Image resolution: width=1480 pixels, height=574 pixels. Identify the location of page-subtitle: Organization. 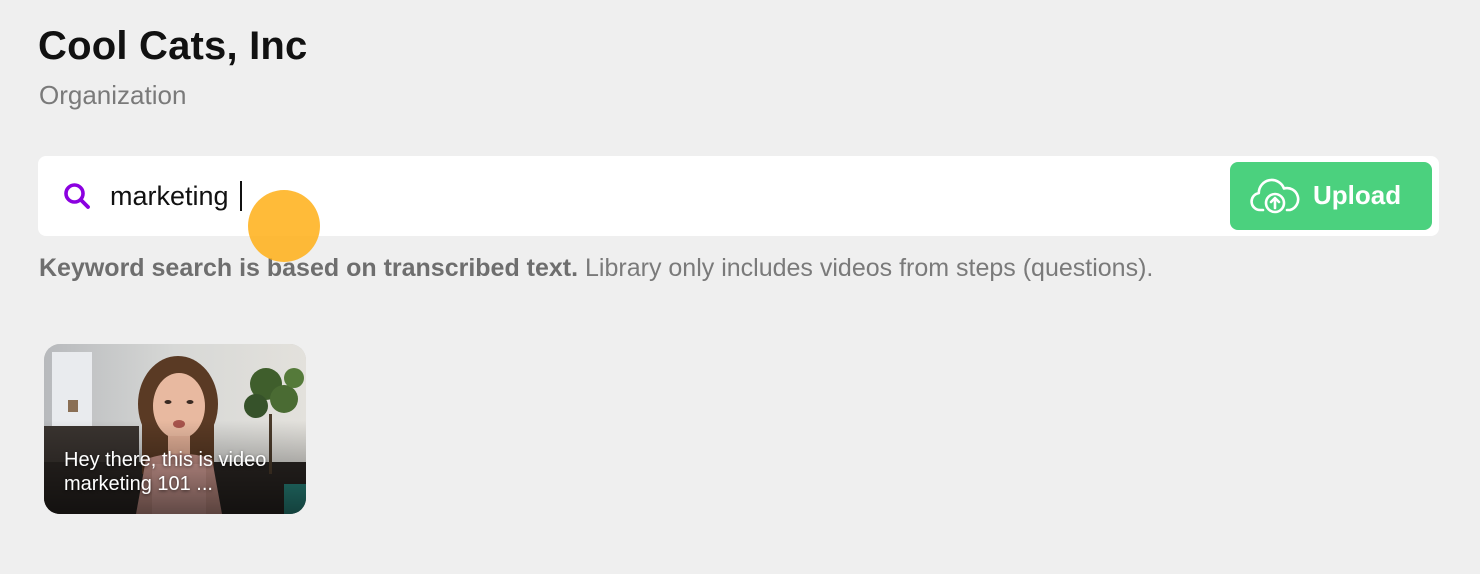
(113, 95).